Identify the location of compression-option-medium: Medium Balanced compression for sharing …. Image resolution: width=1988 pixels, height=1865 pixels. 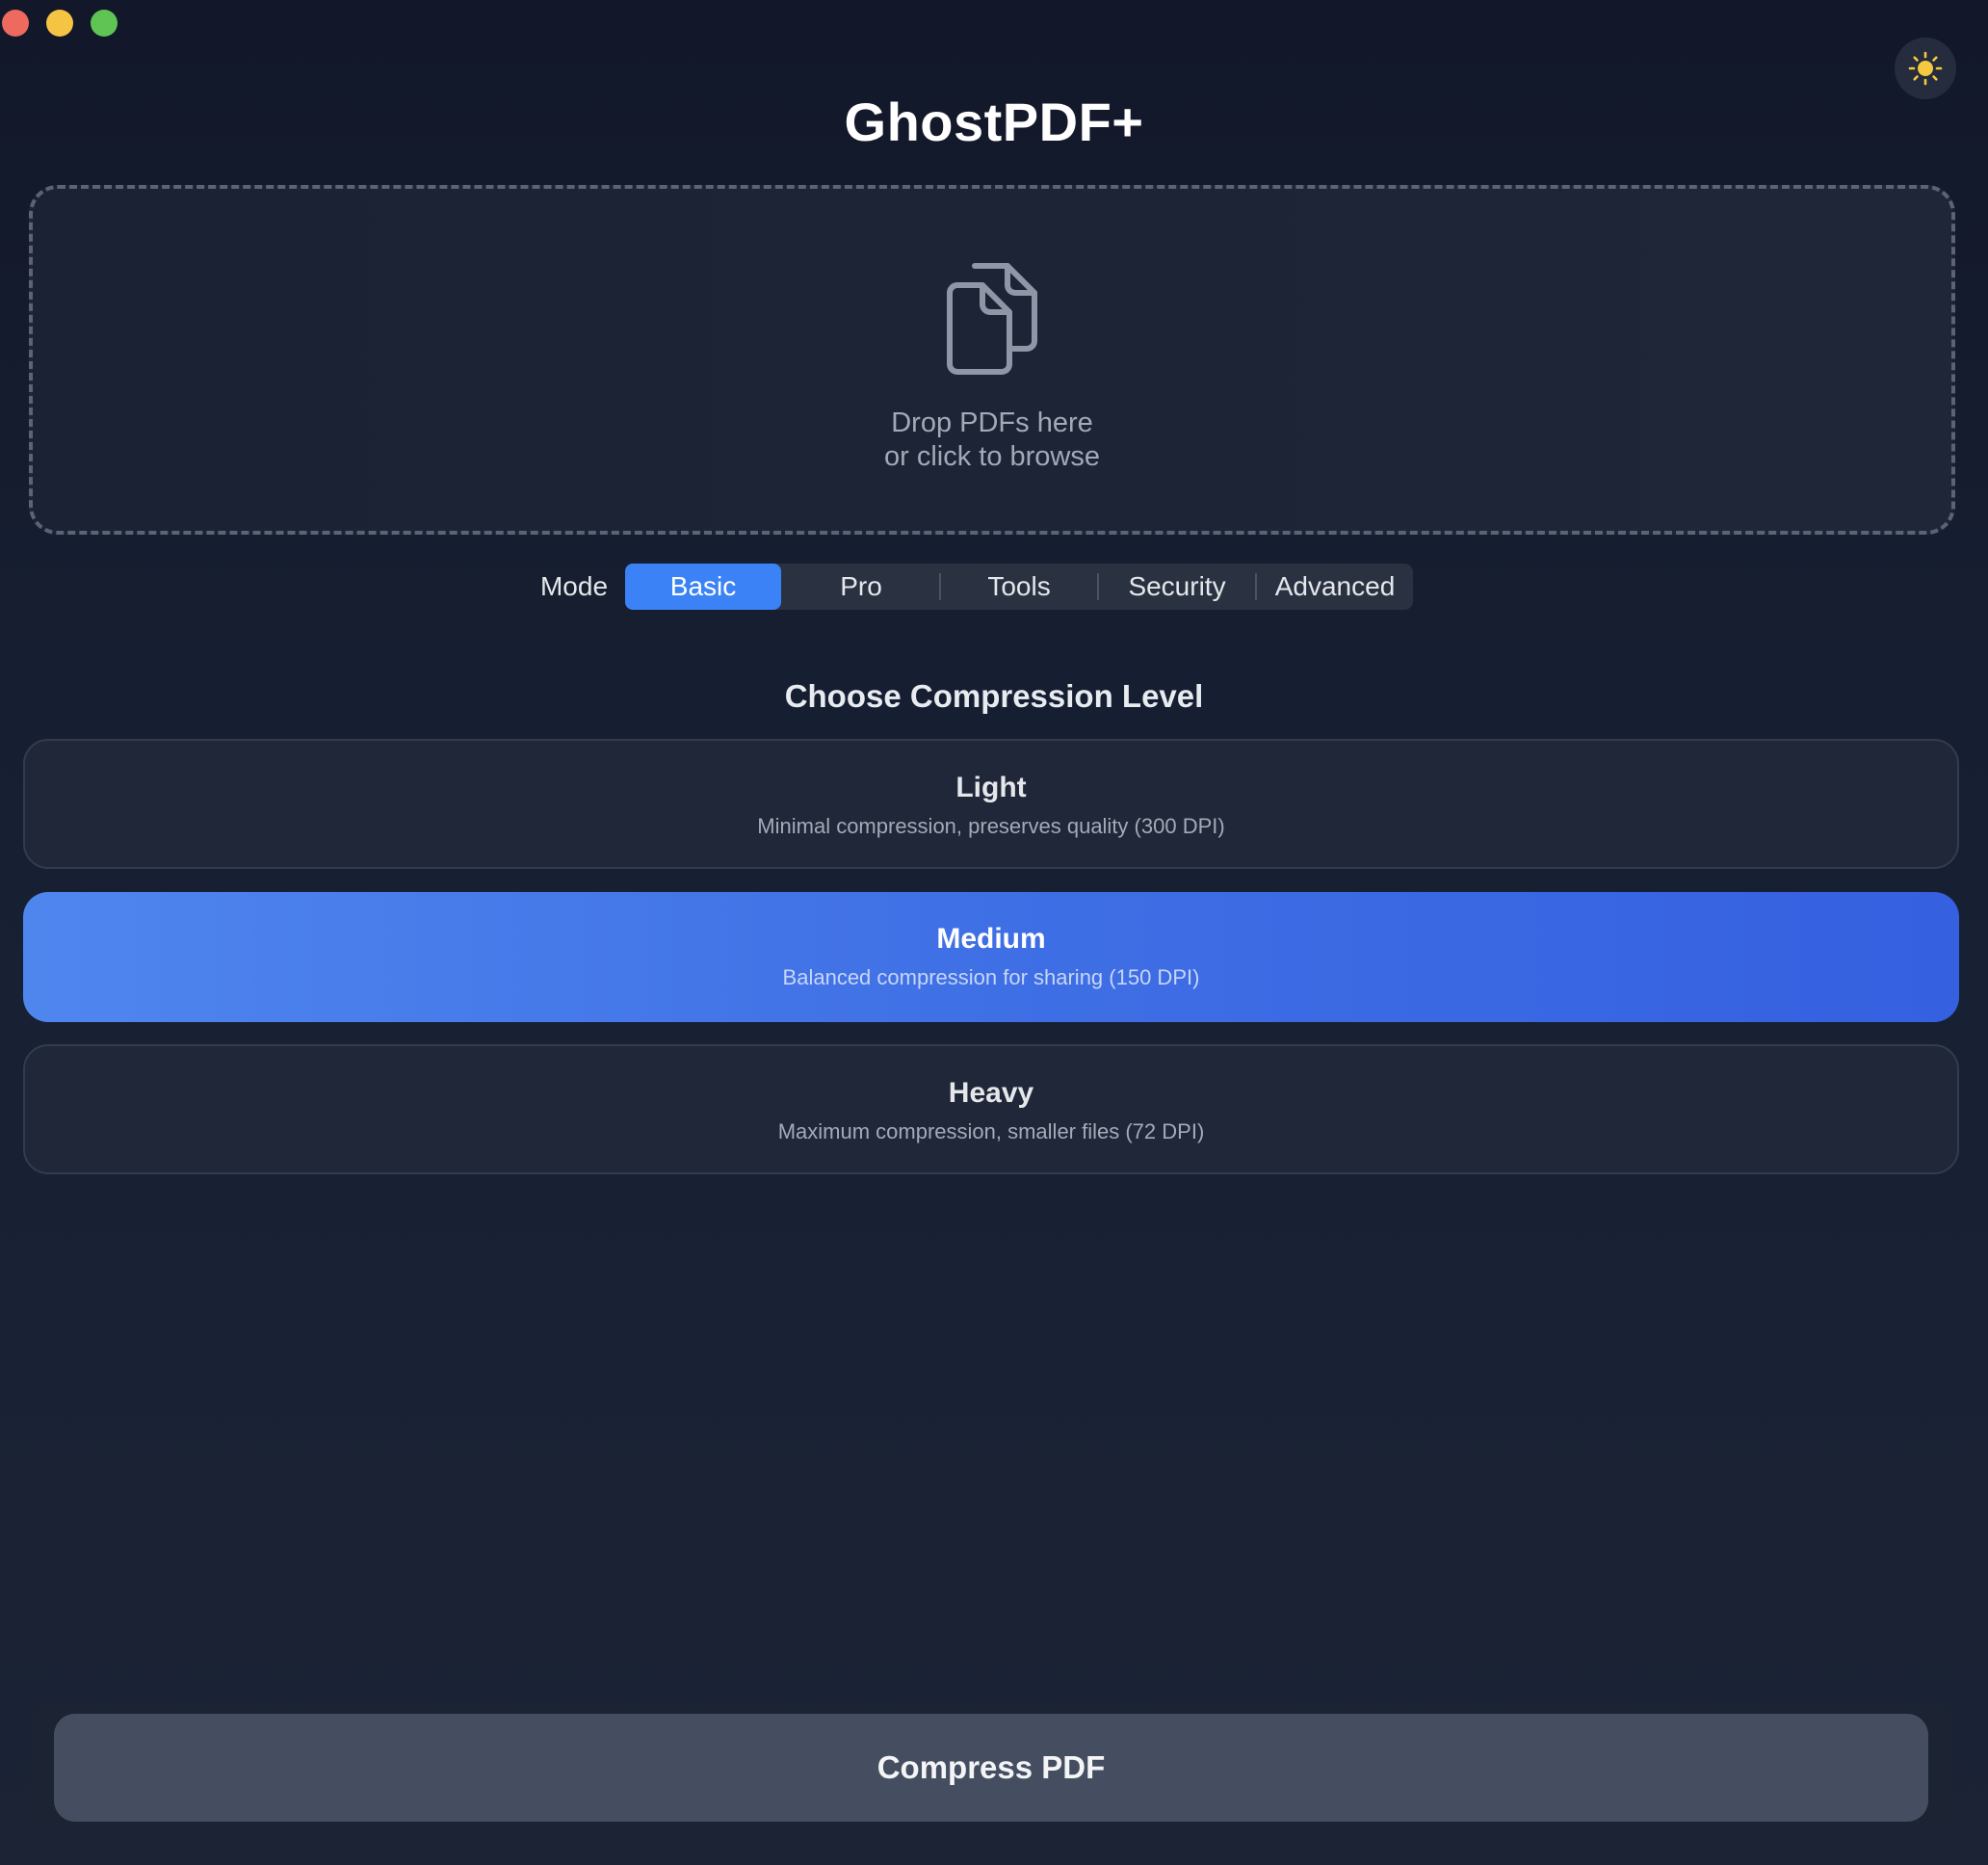
(991, 957).